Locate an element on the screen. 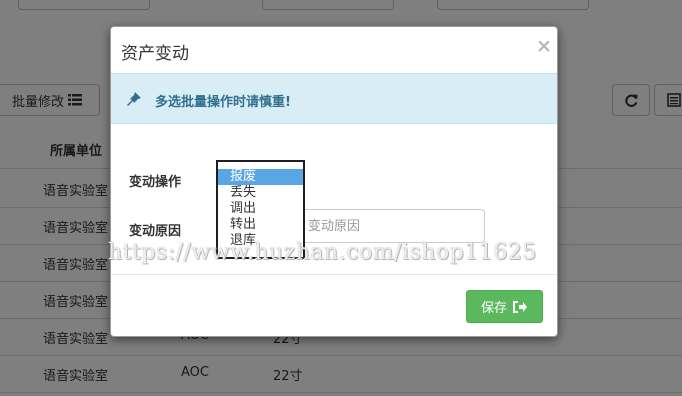 Image resolution: width=682 pixels, height=396 pixels. reason-input is located at coordinates (391, 226).